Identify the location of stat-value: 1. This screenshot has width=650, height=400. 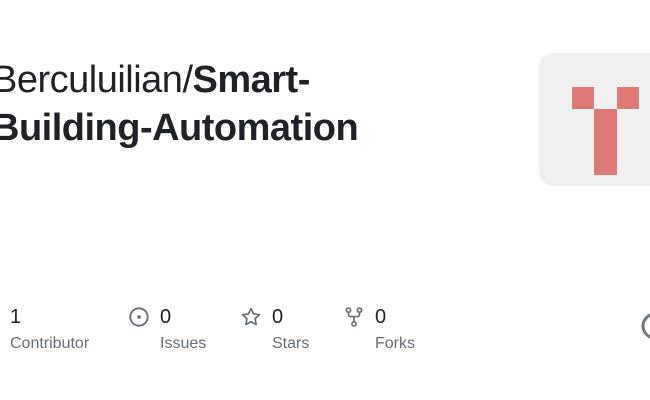
(16, 317).